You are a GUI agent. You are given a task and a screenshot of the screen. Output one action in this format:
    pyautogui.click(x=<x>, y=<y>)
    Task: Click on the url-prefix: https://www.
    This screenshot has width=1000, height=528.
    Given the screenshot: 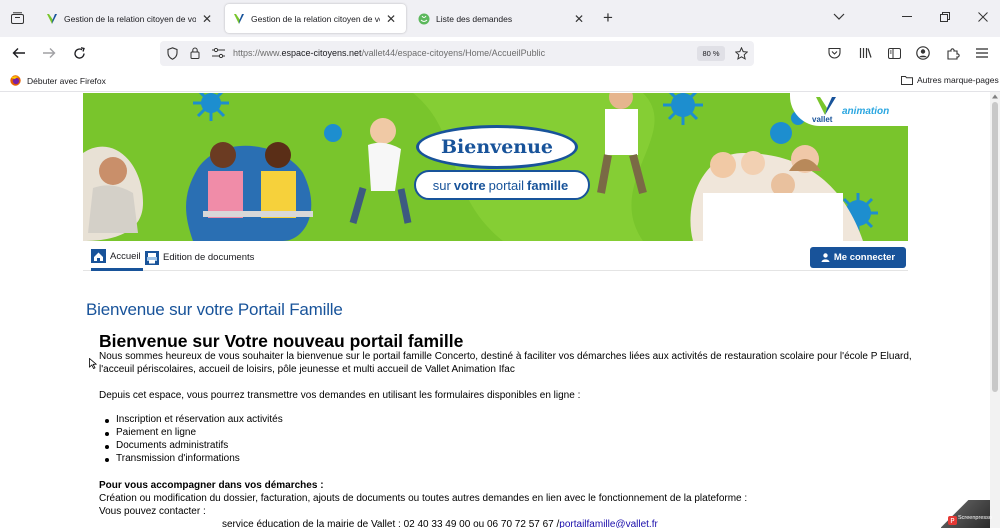 What is the action you would take?
    pyautogui.click(x=257, y=53)
    